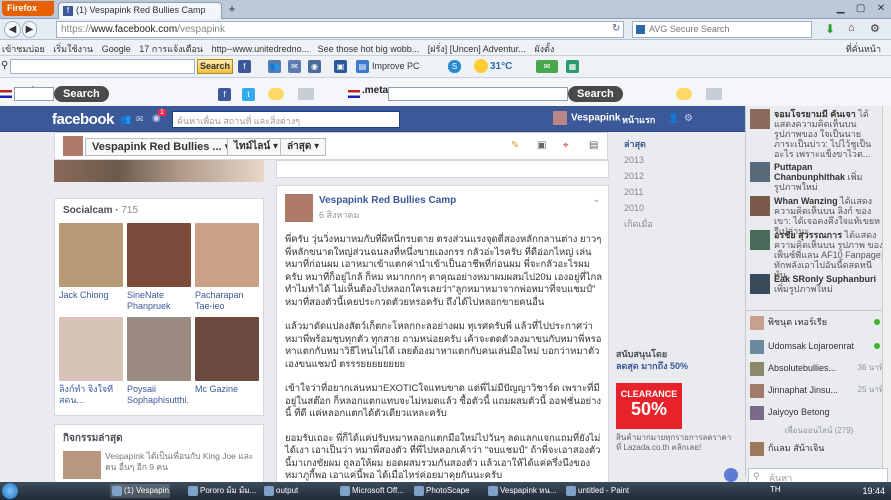 The height and width of the screenshot is (500, 891). Describe the element at coordinates (227, 267) in the screenshot. I see `friend-tile: Pacharapan Tae-ieo` at that location.